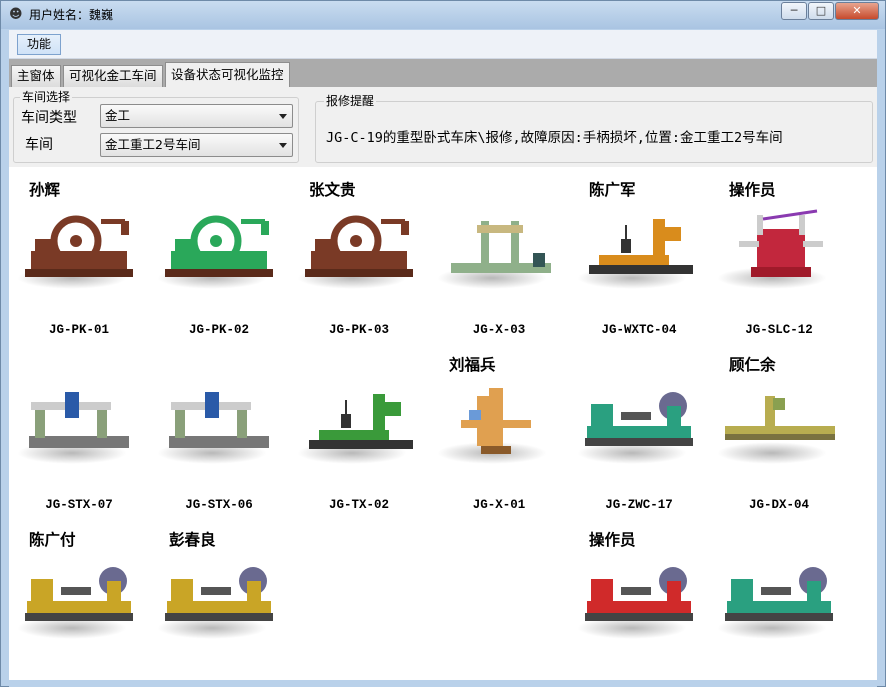 Image resolution: width=886 pixels, height=687 pixels. What do you see at coordinates (857, 11) in the screenshot?
I see `close-button: ✕` at bounding box center [857, 11].